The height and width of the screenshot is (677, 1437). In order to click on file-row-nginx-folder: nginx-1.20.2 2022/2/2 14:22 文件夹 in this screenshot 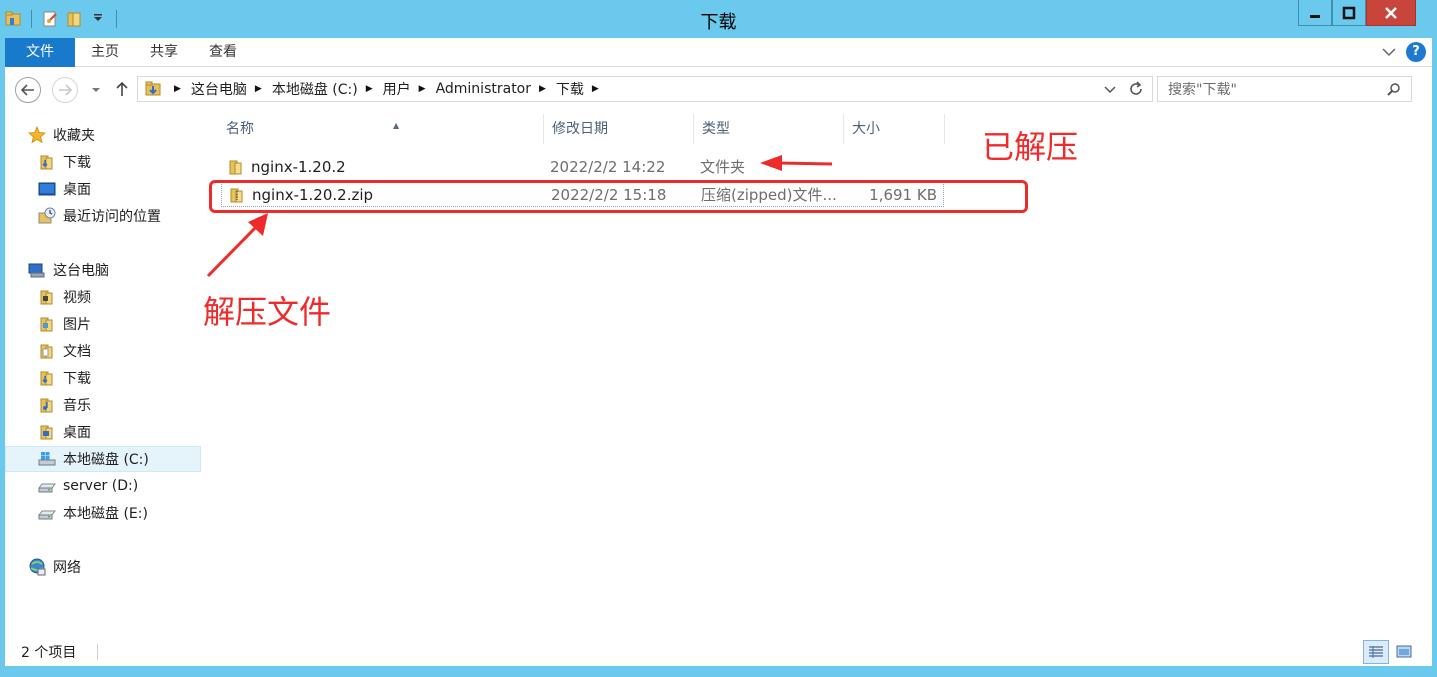, I will do `click(582, 167)`.